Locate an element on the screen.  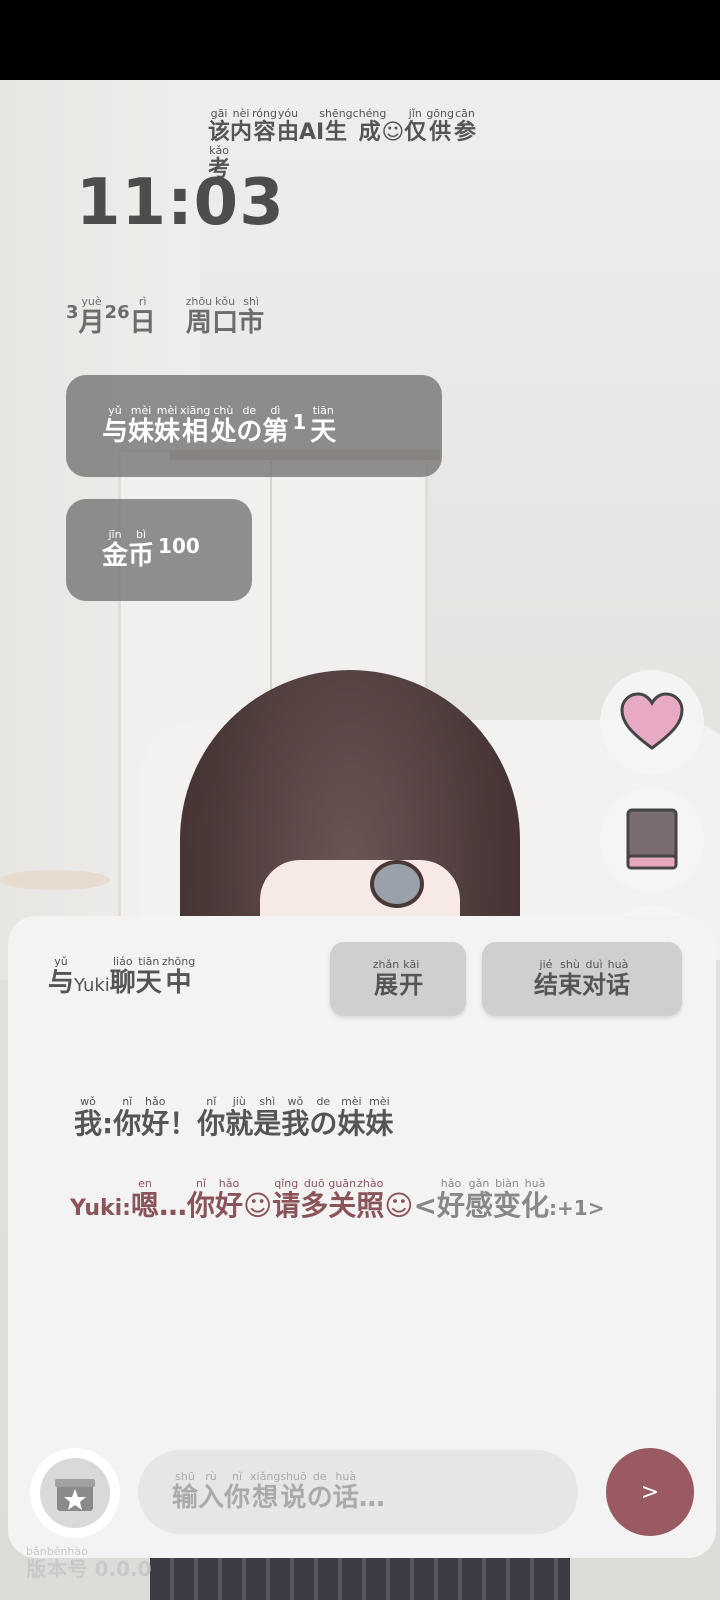
heart-icon is located at coordinates (652, 721).